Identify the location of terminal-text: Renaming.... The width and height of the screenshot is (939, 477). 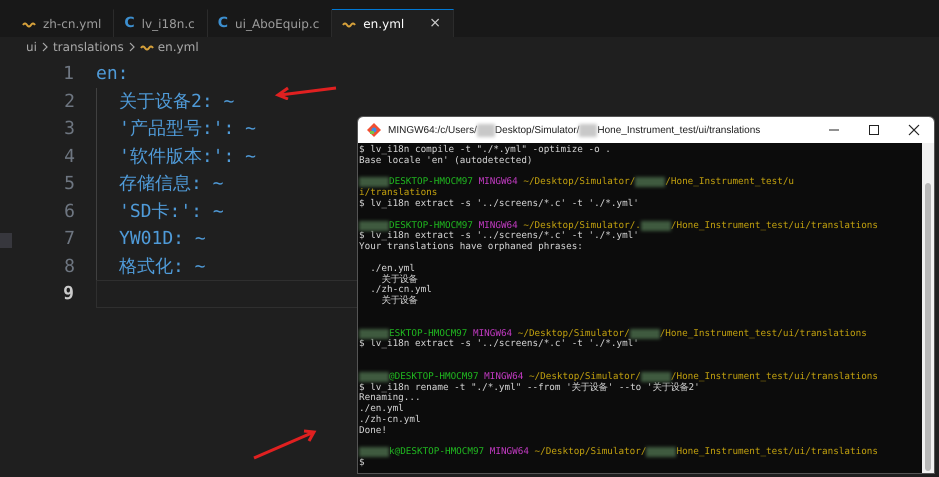
(390, 398).